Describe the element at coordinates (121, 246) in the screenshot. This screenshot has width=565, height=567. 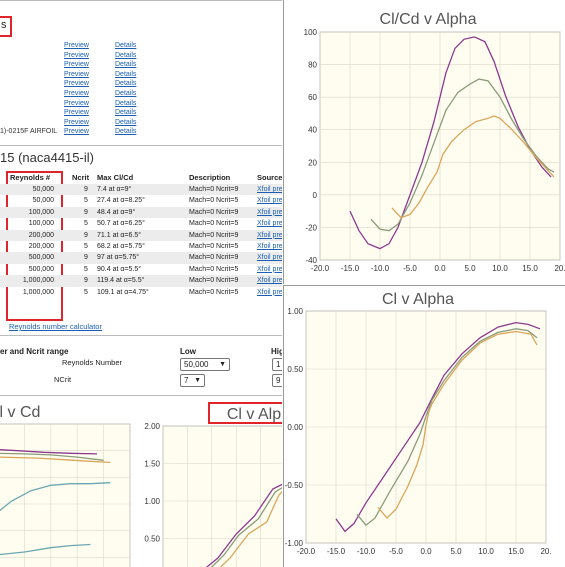
I see `max-clcd-cell: 68.2 at α=5.75°` at that location.